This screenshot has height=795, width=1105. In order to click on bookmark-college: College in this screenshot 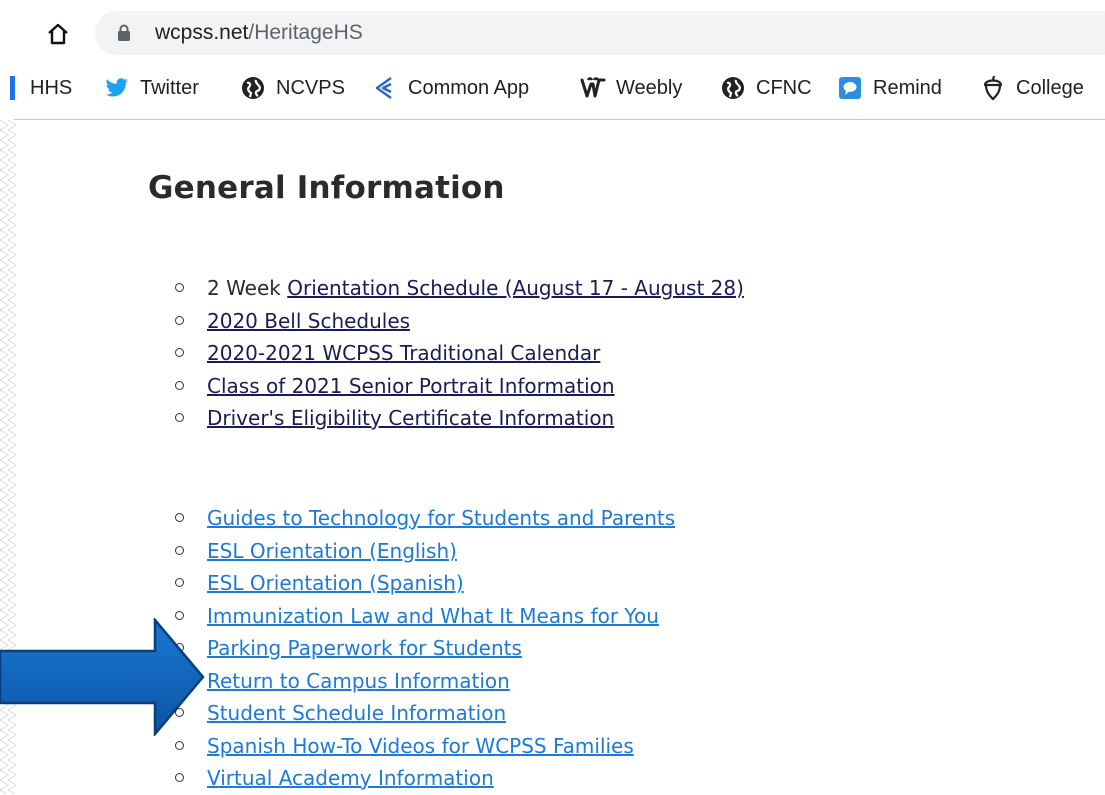, I will do `click(1032, 88)`.